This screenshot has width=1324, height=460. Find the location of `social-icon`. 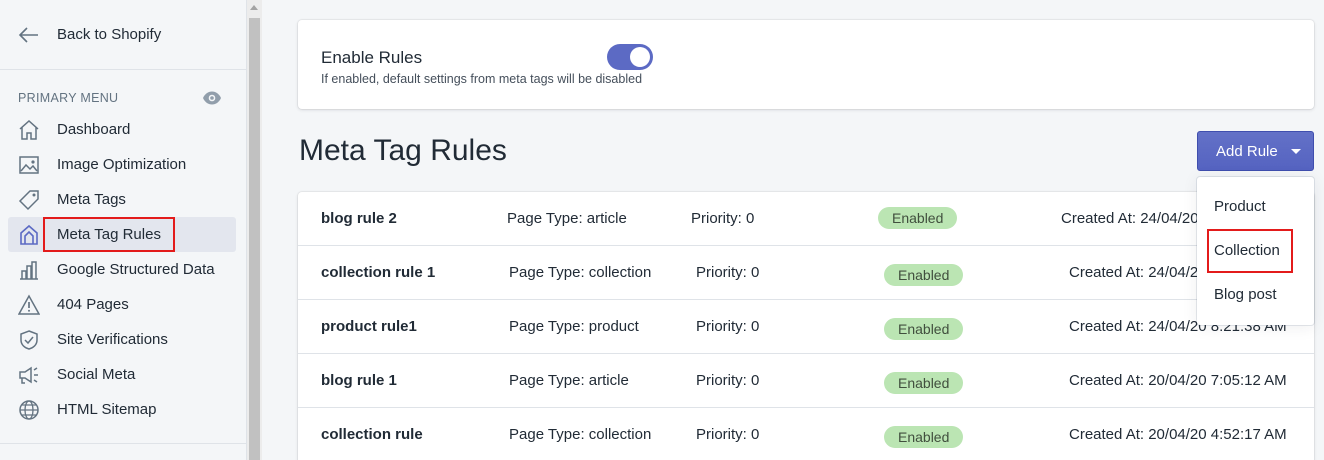

social-icon is located at coordinates (28, 375).